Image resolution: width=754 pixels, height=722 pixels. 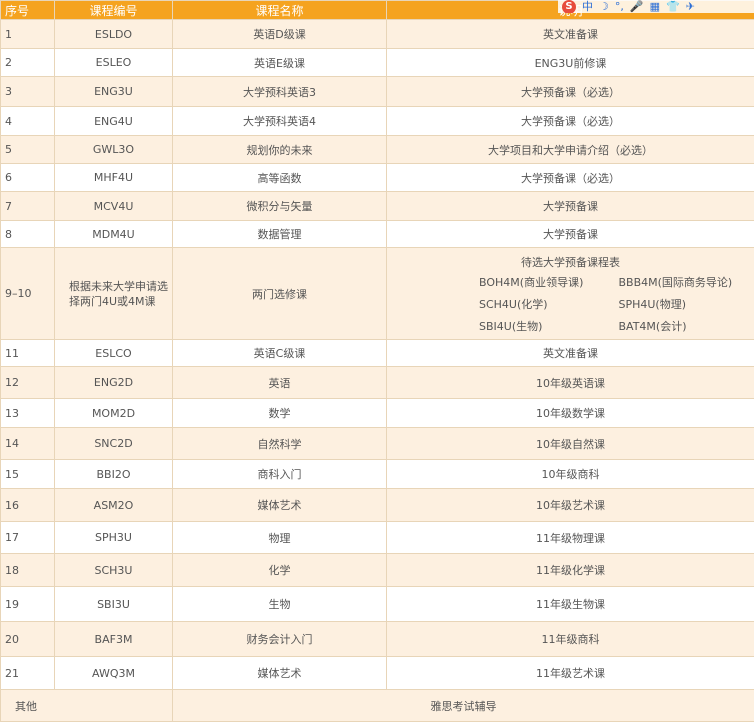 I want to click on table-row: 16 ASM2O 媒体艺术 10年级艺术课, so click(x=377, y=505).